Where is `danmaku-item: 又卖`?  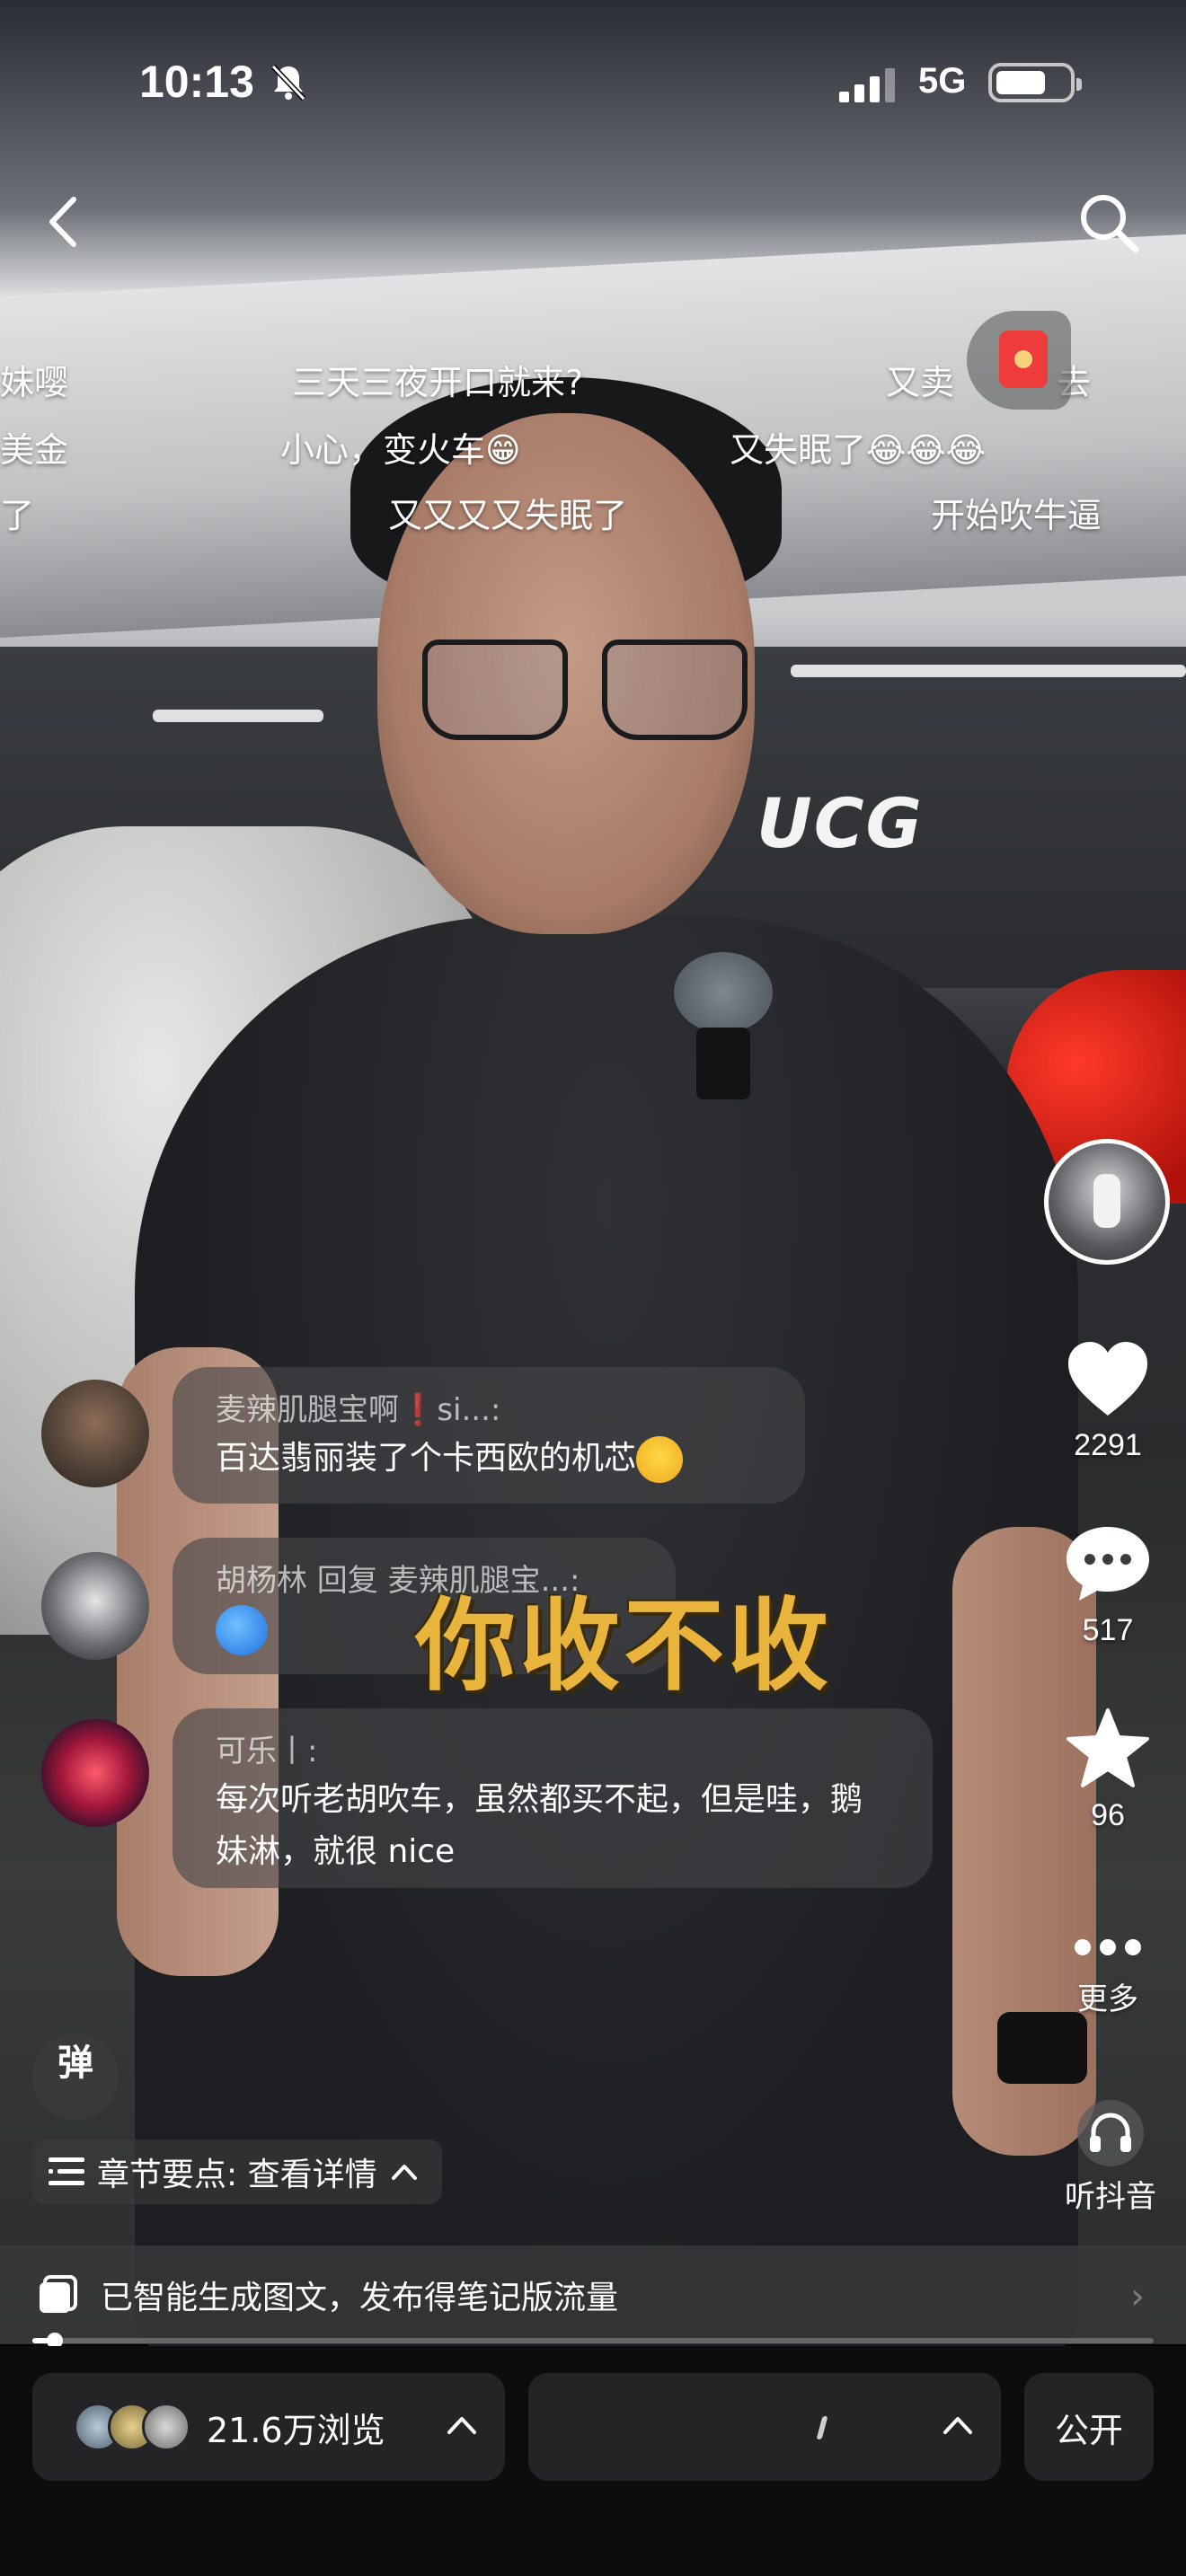
danmaku-item: 又卖 is located at coordinates (920, 382).